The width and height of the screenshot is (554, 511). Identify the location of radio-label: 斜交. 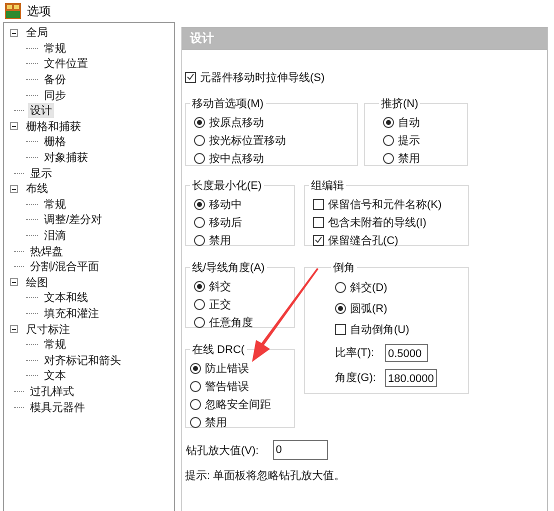
(220, 287).